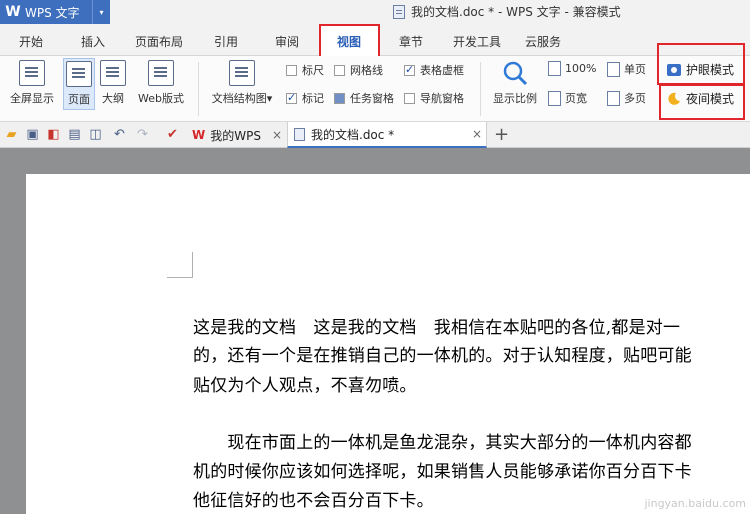  What do you see at coordinates (172, 134) in the screenshot?
I see `customize-toolbar-icon: ✔` at bounding box center [172, 134].